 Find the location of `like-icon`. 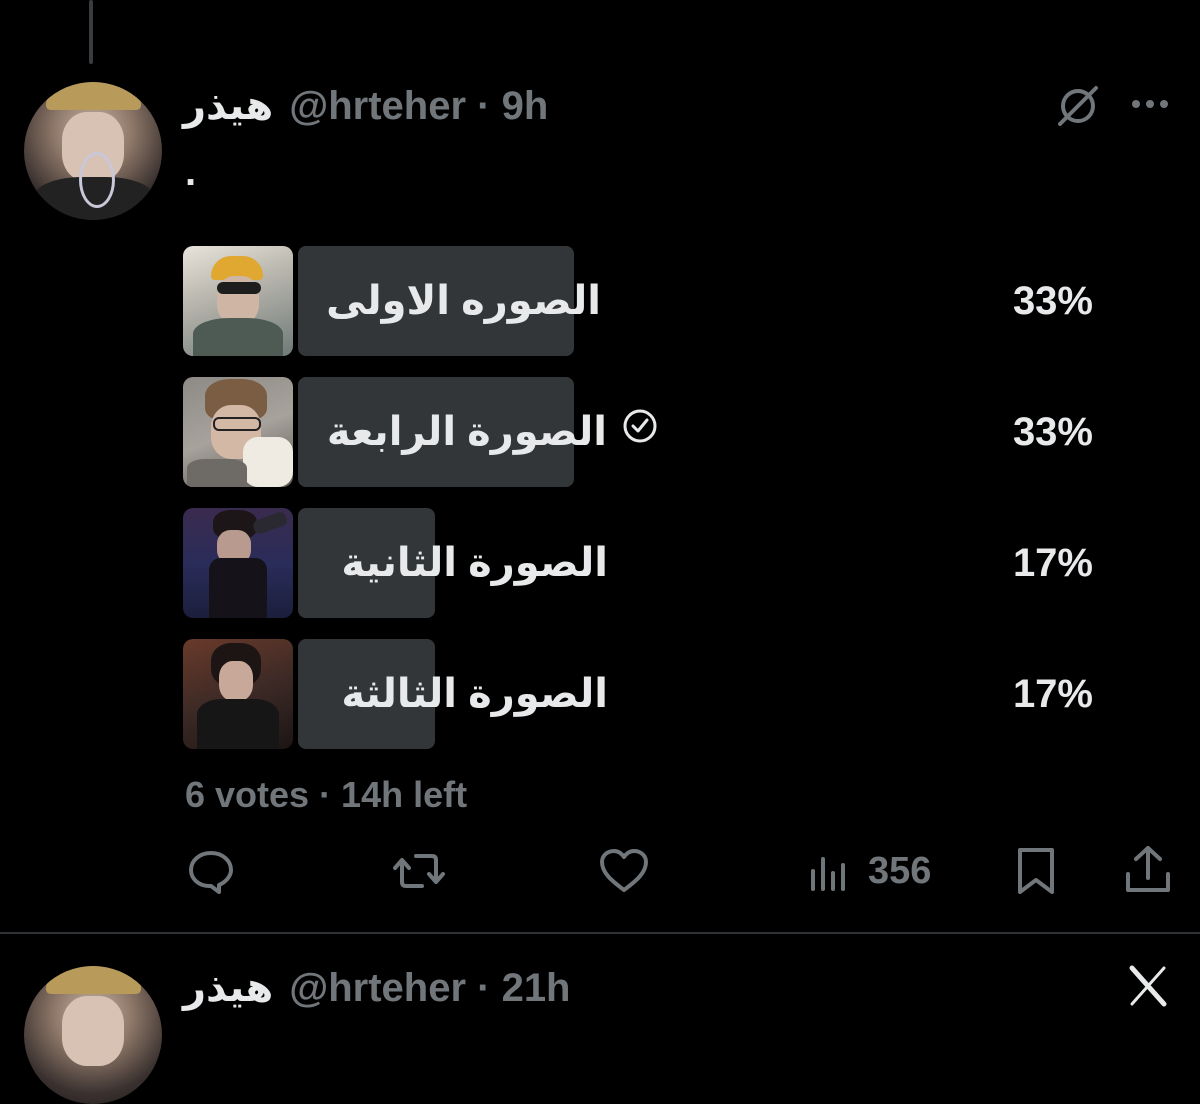

like-icon is located at coordinates (624, 871).